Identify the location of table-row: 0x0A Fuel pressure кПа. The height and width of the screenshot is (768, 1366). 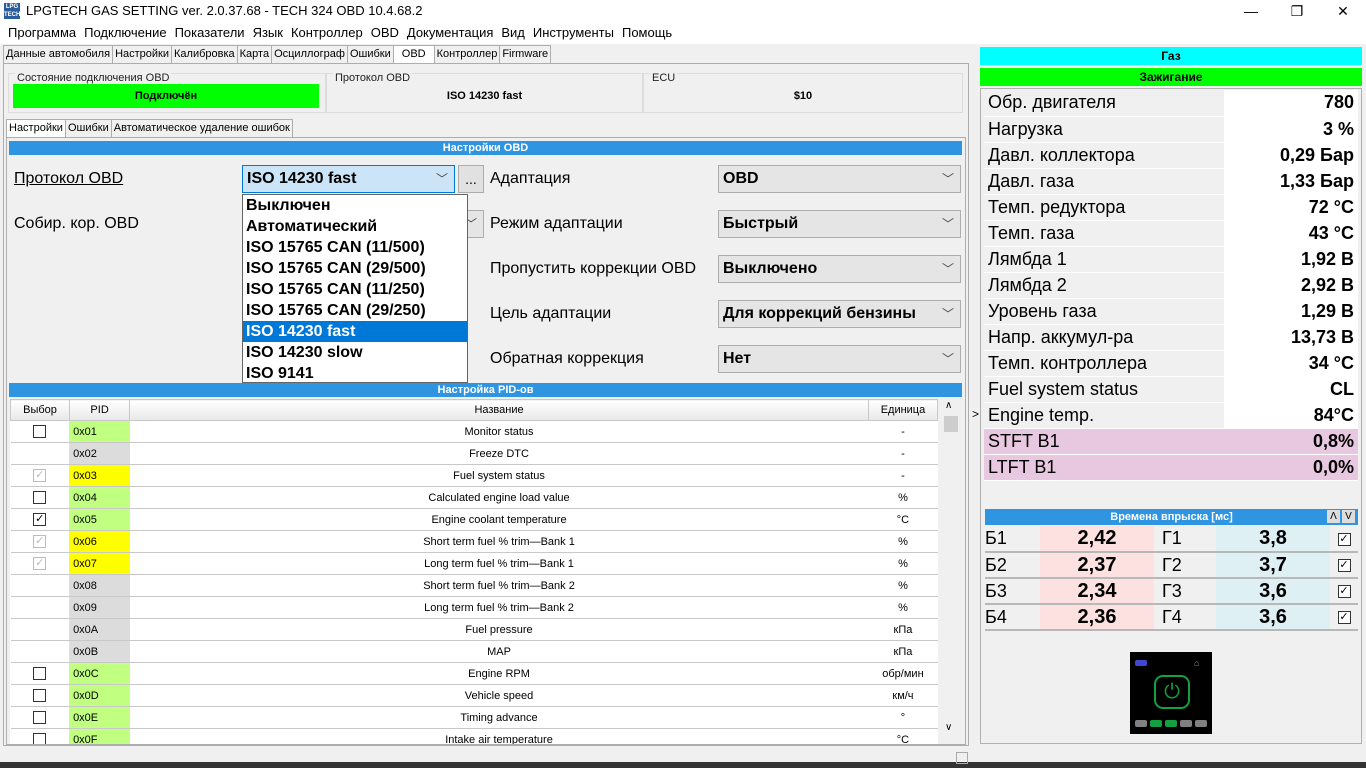
(474, 629).